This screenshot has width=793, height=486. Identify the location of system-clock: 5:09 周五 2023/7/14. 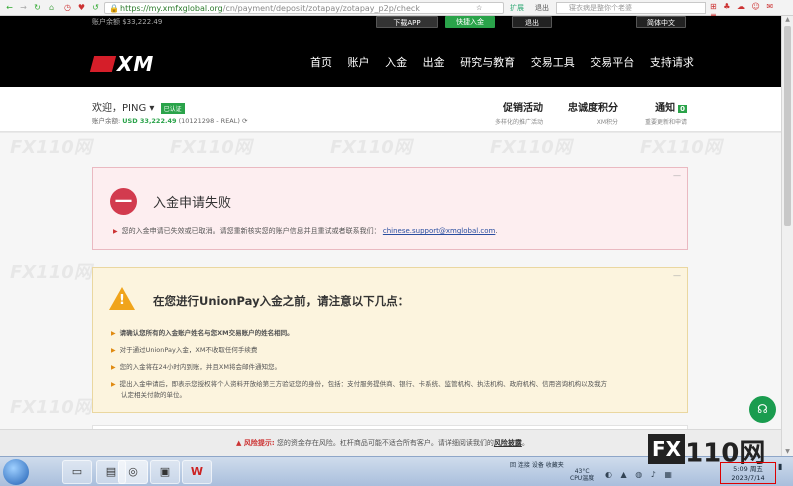
(748, 473).